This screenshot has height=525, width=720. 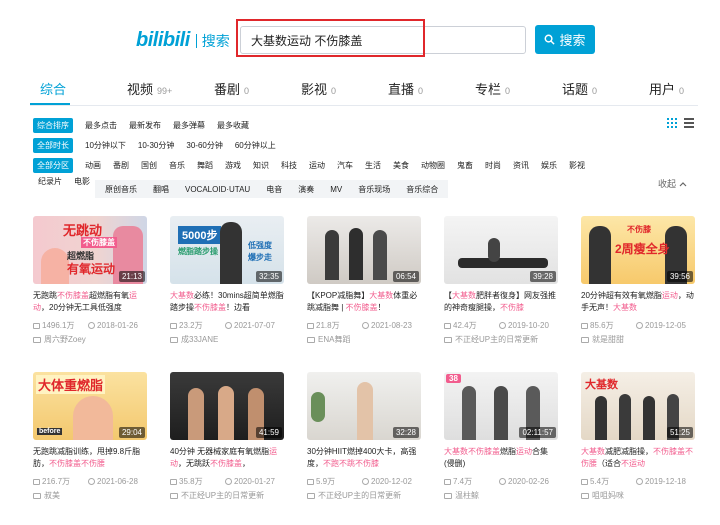 I want to click on zone-option: 鬼畜, so click(x=465, y=165).